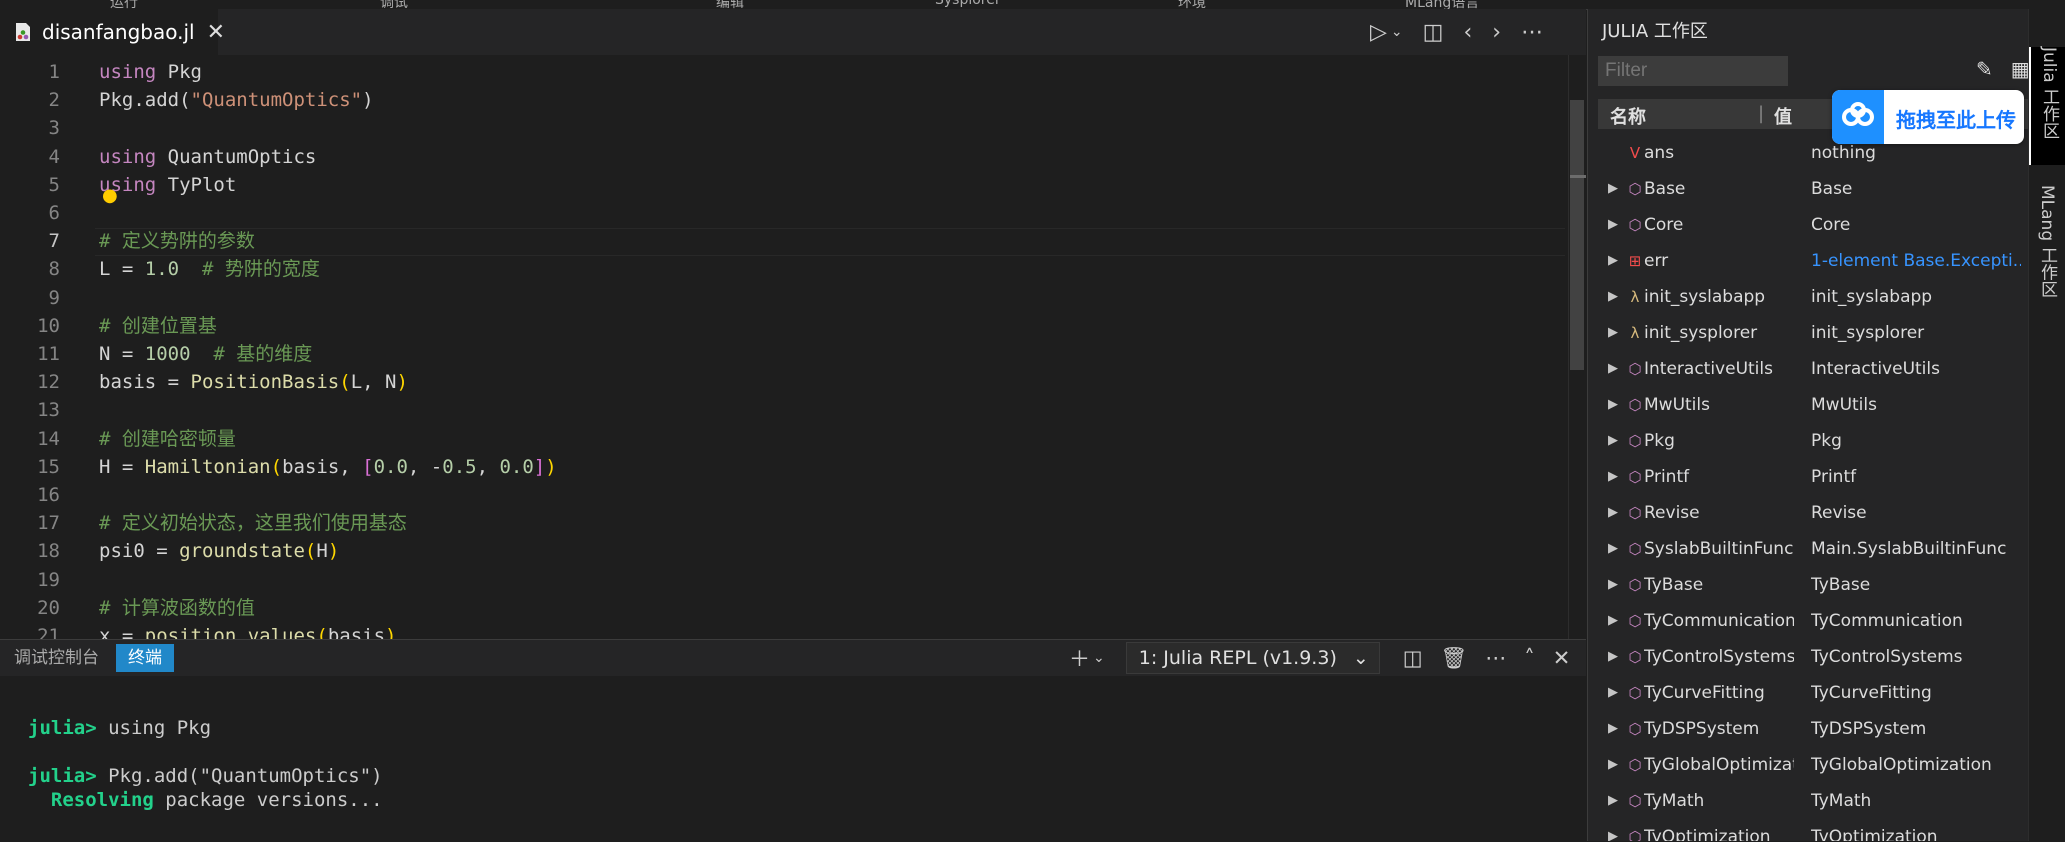 The width and height of the screenshot is (2065, 842). I want to click on code-line: 8 L = 1.0 # 势阱的宽度, so click(785, 269).